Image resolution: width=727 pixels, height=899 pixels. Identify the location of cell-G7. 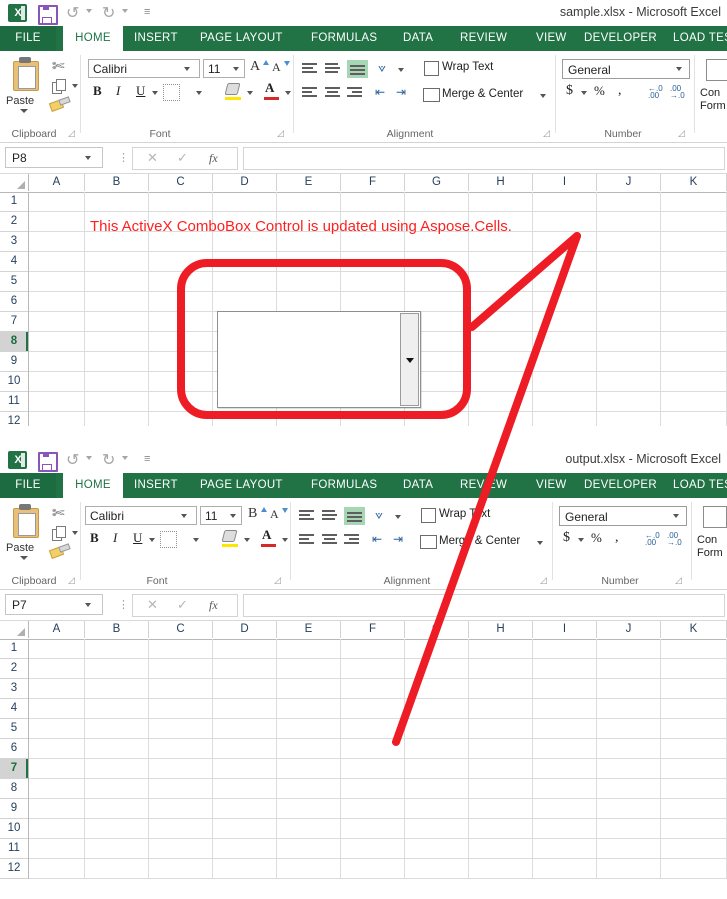
(437, 769).